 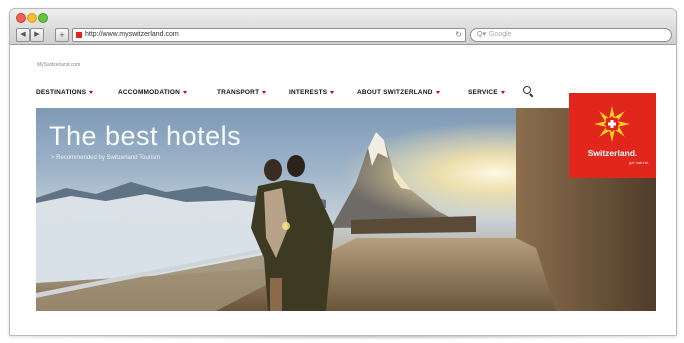 What do you see at coordinates (638, 162) in the screenshot?
I see `logo-tagline: get natural.` at bounding box center [638, 162].